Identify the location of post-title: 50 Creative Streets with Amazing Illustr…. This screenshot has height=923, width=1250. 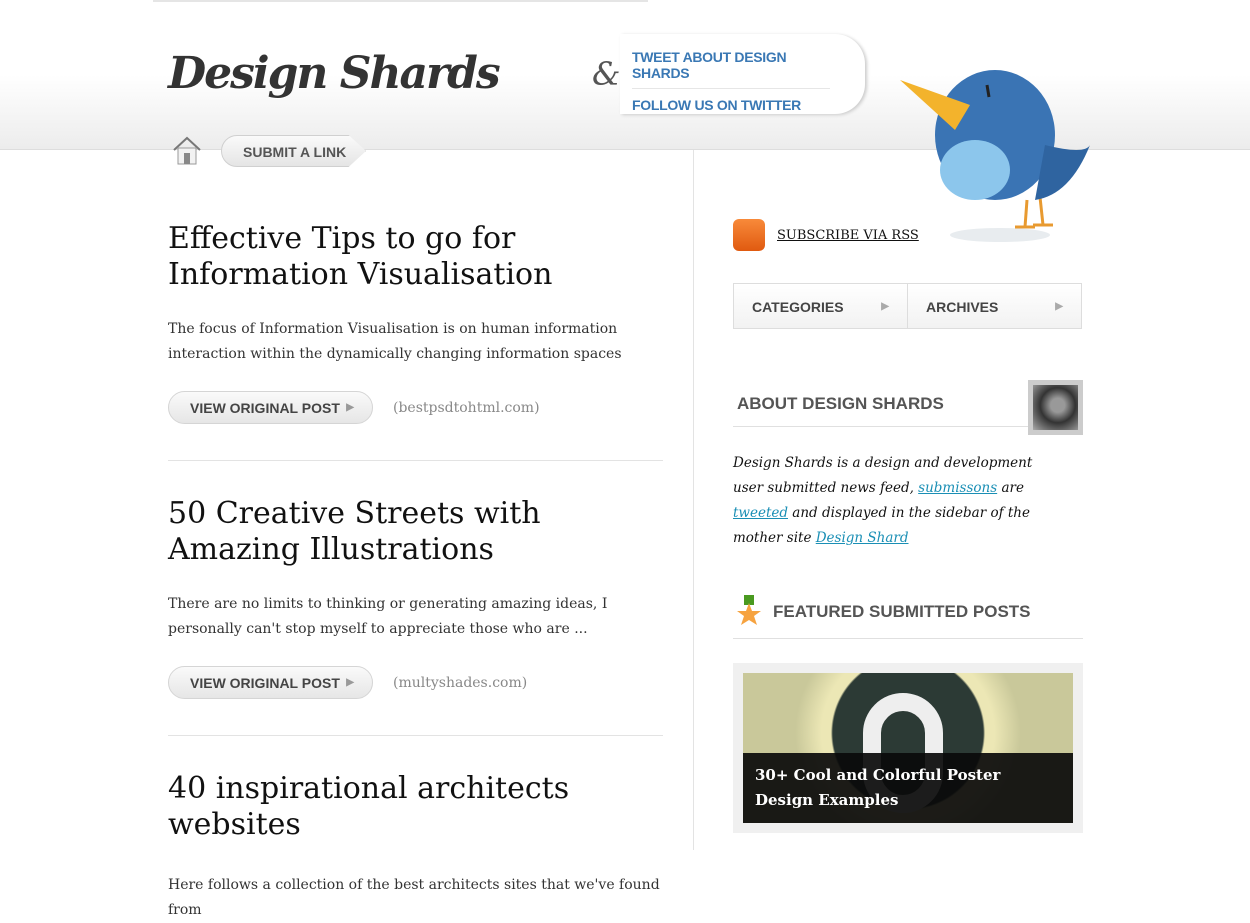
(415, 532).